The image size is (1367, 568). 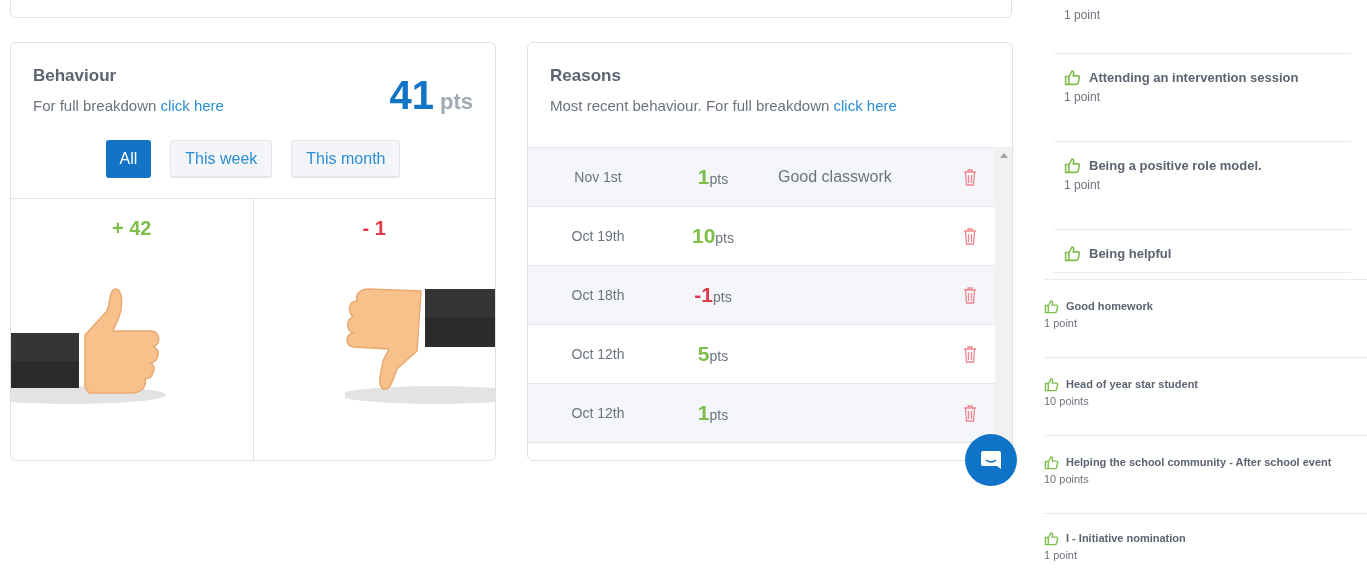 What do you see at coordinates (598, 295) in the screenshot?
I see `date-cell-text: Oct 18th` at bounding box center [598, 295].